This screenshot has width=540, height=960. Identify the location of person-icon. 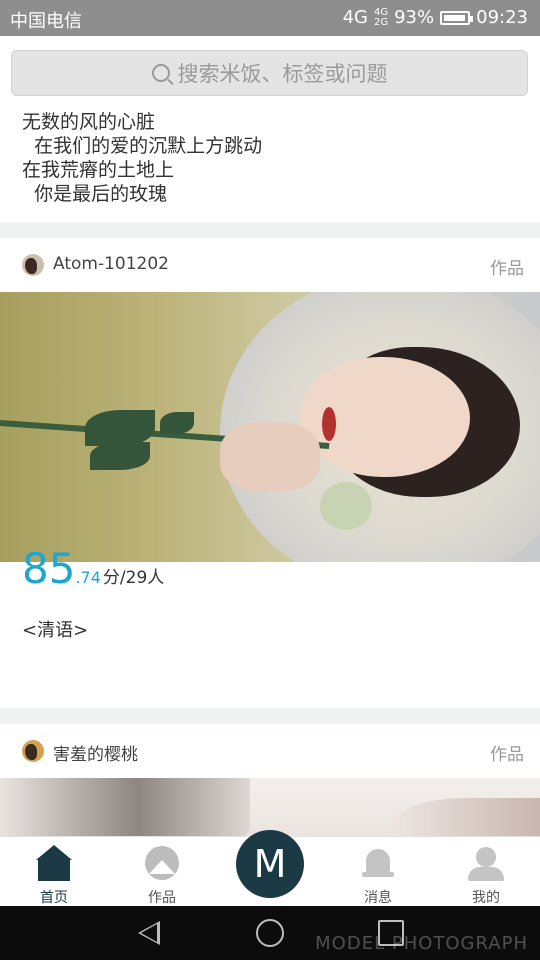
(486, 863).